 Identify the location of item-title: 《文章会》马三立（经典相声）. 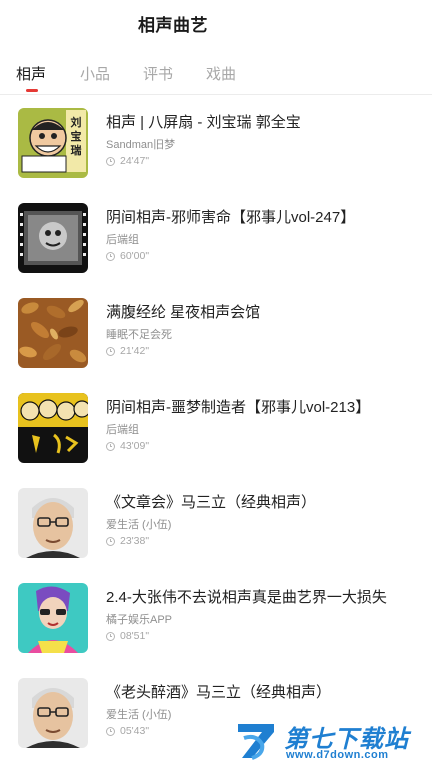
(211, 502).